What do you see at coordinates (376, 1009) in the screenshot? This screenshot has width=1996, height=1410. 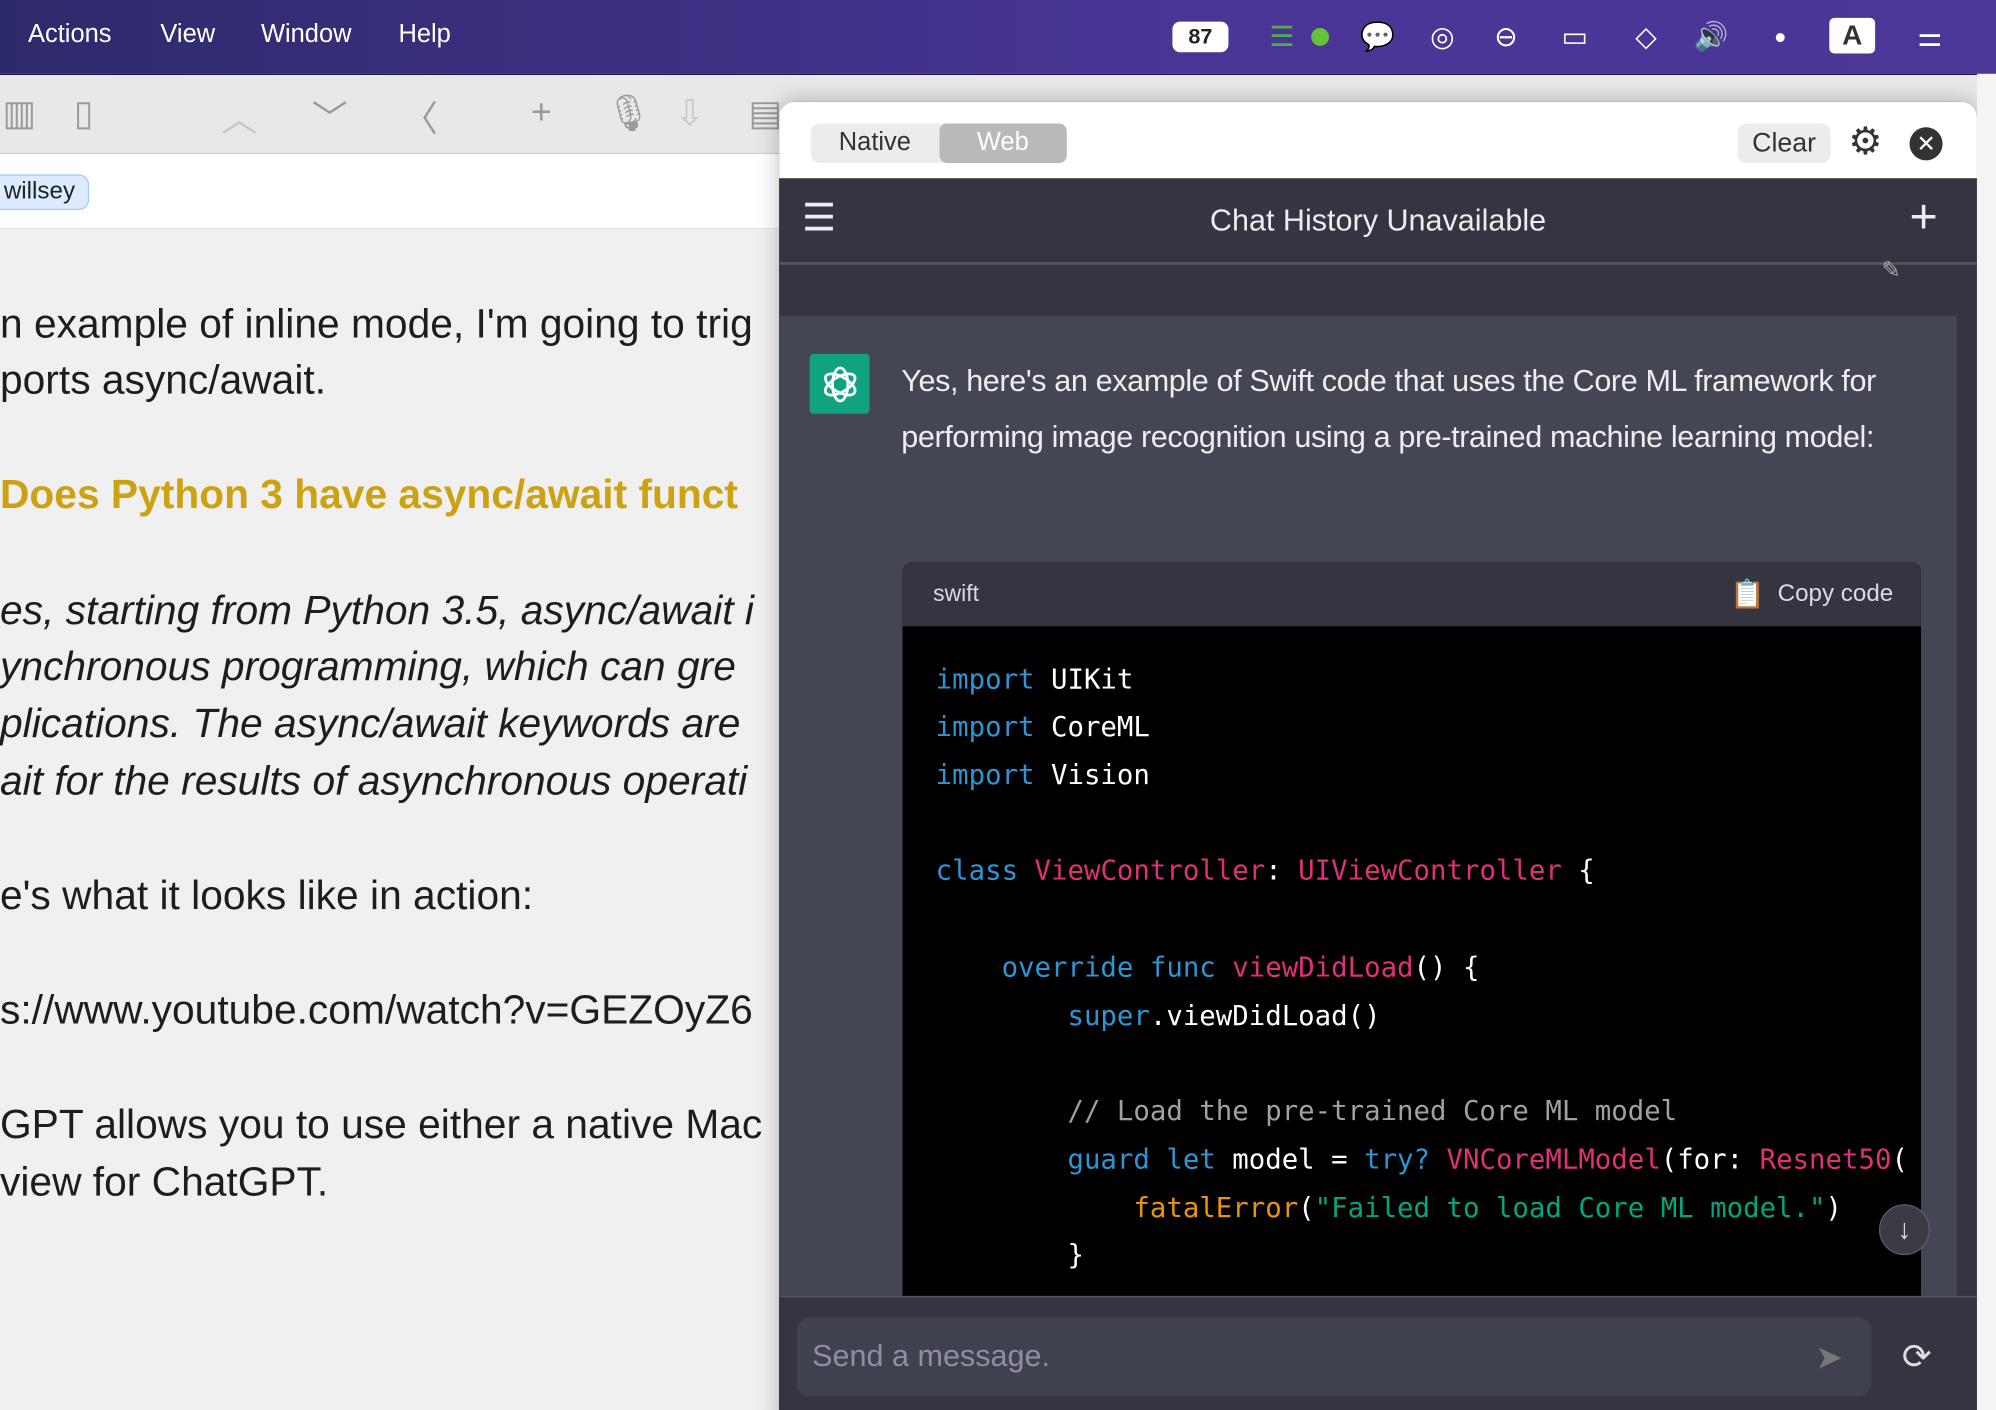 I see `document-line: s://www.youtube.com/watch?v=GEZOyZ6` at bounding box center [376, 1009].